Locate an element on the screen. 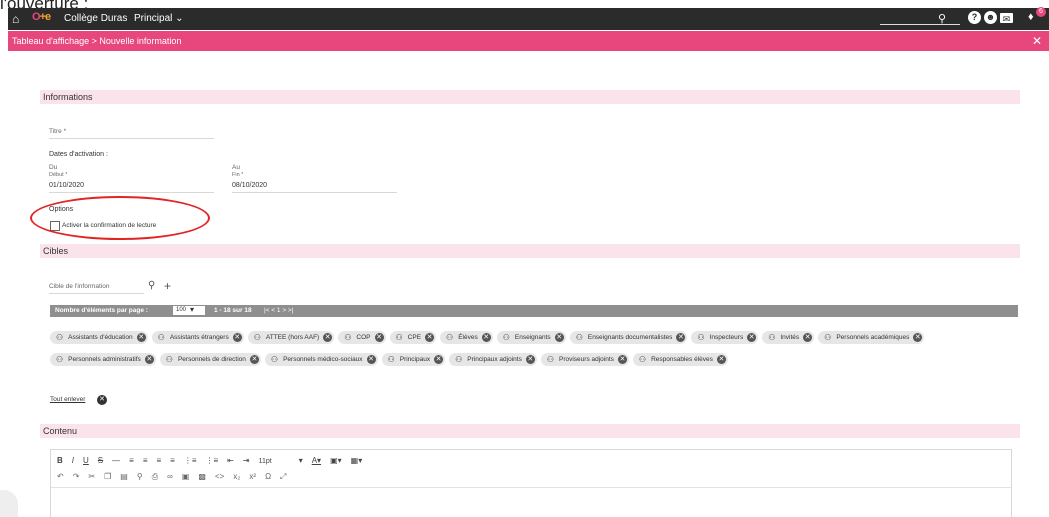  code-icon: <> is located at coordinates (219, 476).